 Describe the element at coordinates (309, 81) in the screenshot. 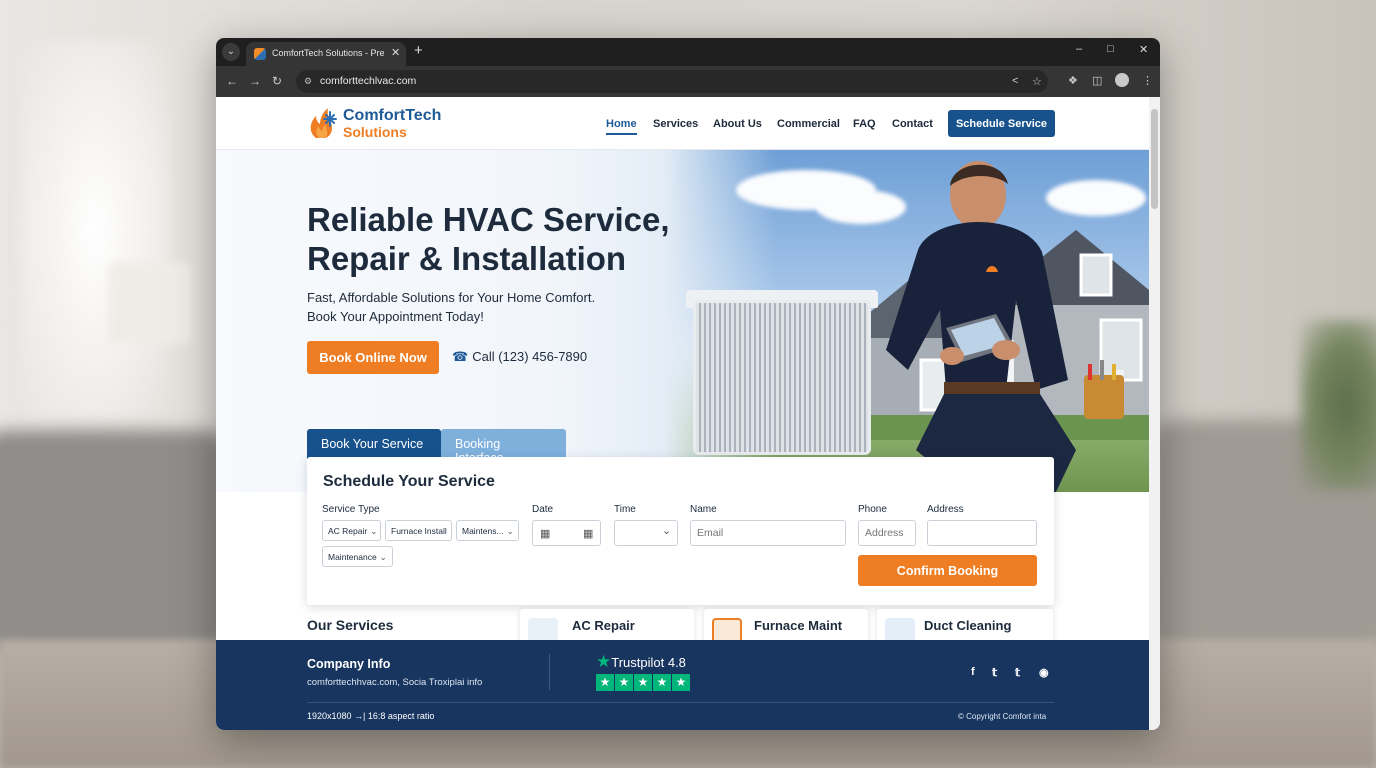

I see `site-info-icon: ⚙` at that location.